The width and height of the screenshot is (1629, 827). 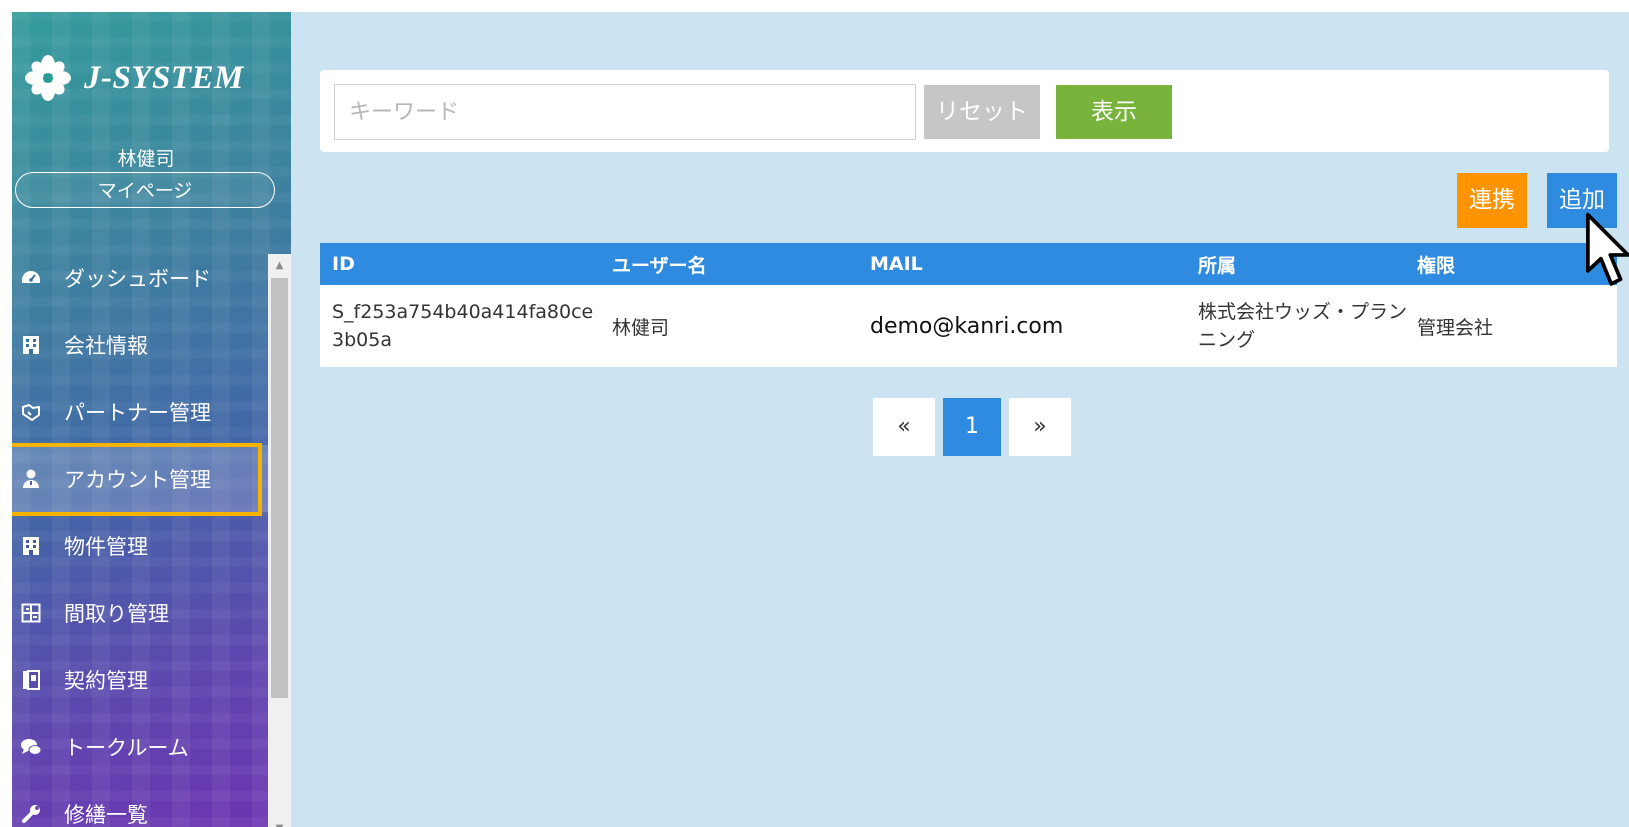 I want to click on prev-page-button: «, so click(x=904, y=427).